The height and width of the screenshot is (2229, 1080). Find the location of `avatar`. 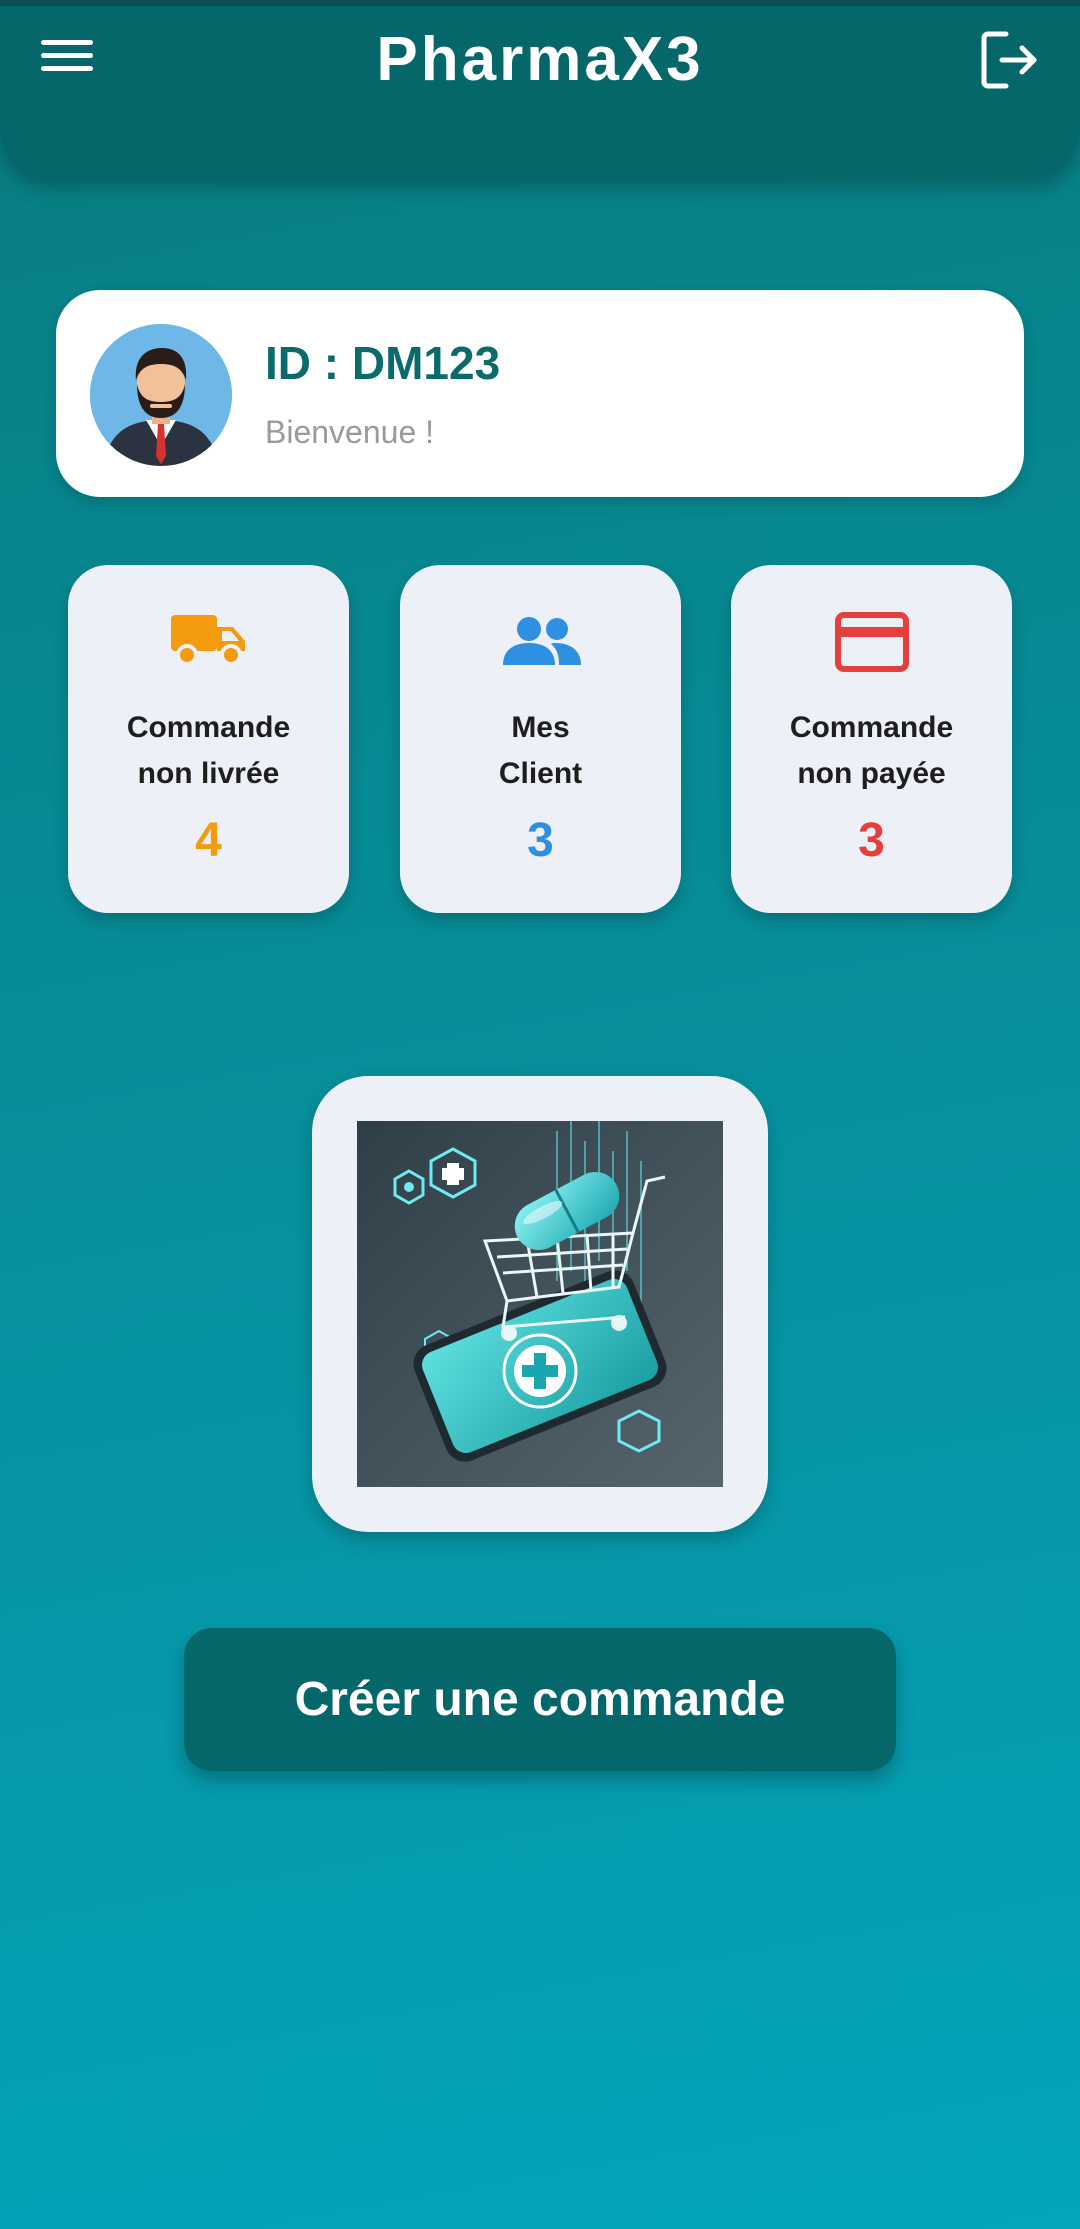

avatar is located at coordinates (161, 395).